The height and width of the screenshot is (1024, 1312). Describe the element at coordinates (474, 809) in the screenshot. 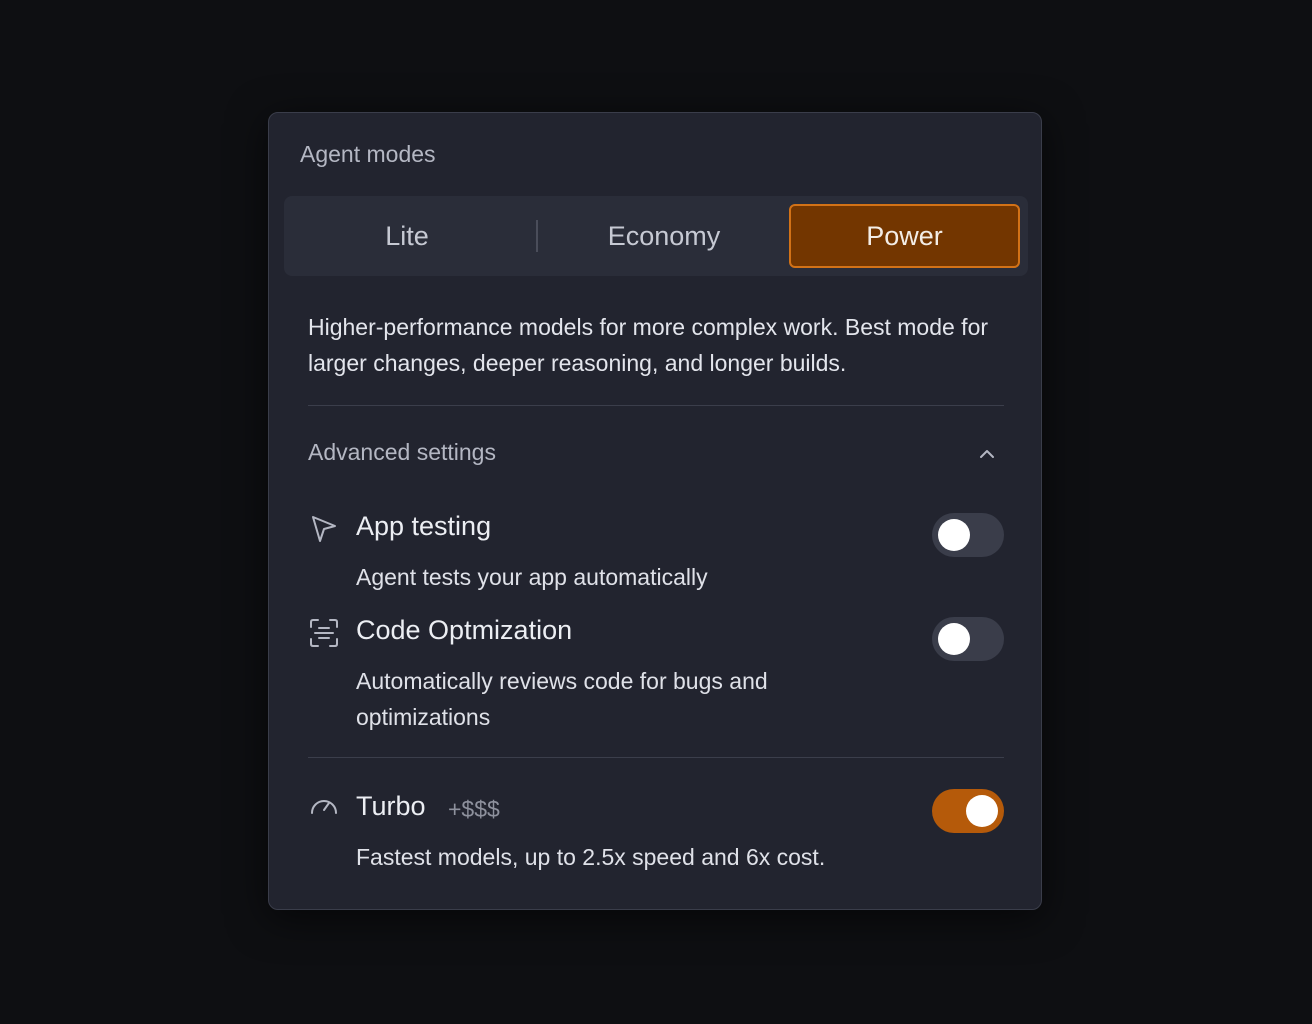

I see `cost-badge: +$$$` at that location.